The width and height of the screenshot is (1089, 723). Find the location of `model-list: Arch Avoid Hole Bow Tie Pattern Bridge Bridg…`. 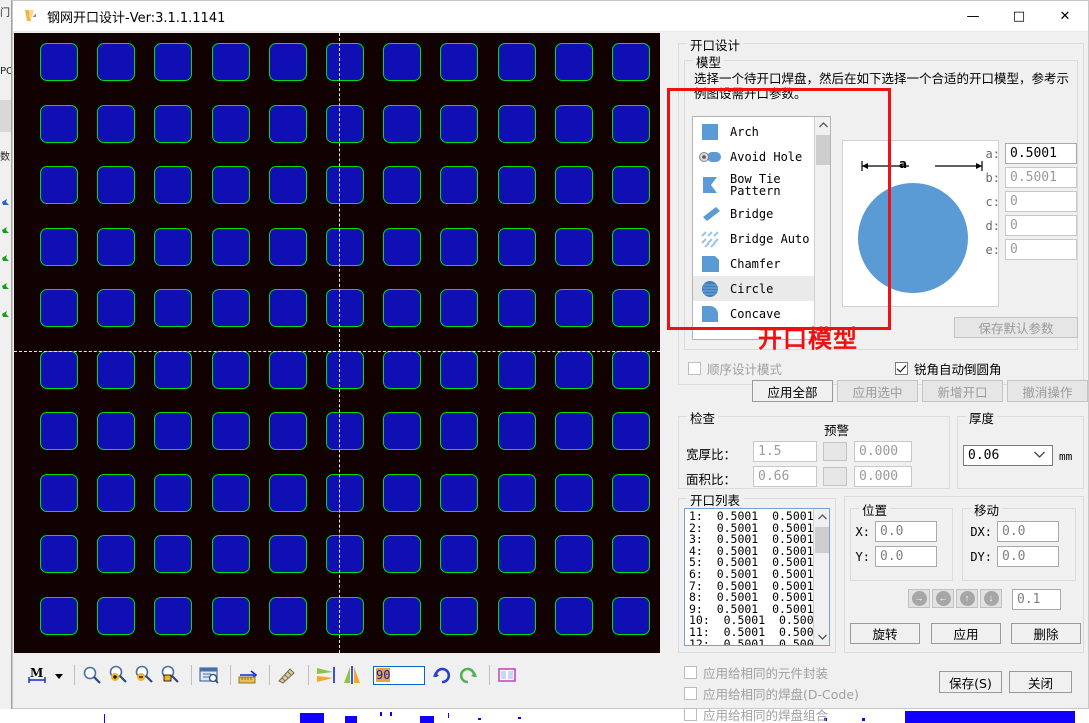

model-list: Arch Avoid Hole Bow Tie Pattern Bridge Bridg… is located at coordinates (761, 228).